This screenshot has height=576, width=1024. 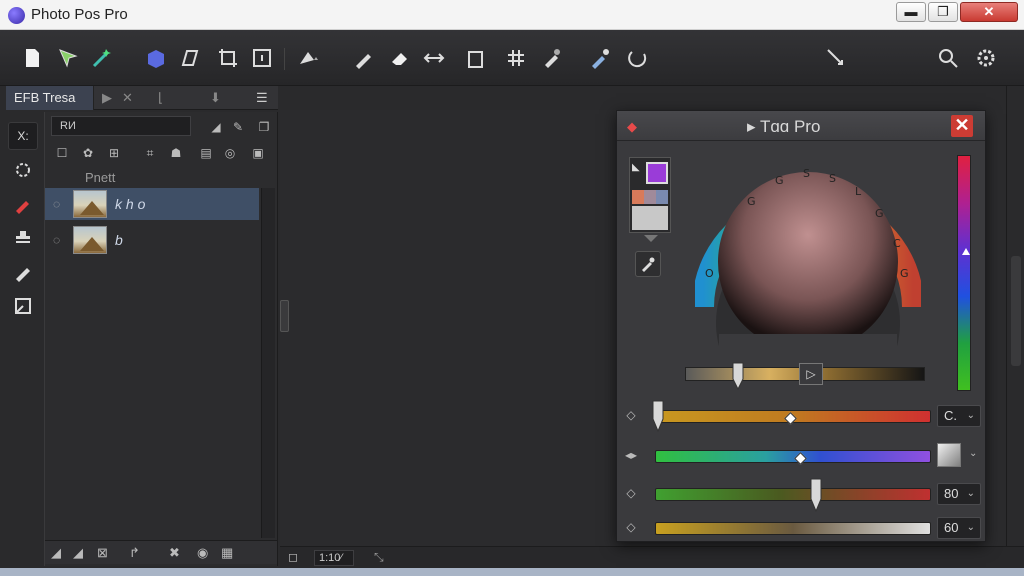 I want to click on tool-x-button: X:, so click(x=23, y=136).